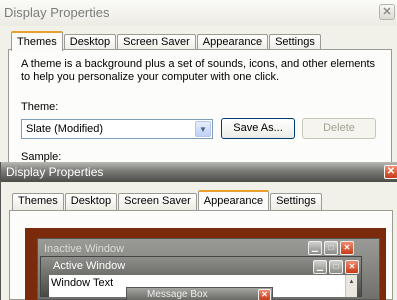 The image size is (397, 300). What do you see at coordinates (390, 172) in the screenshot?
I see `front-window-close-icon: ✕` at bounding box center [390, 172].